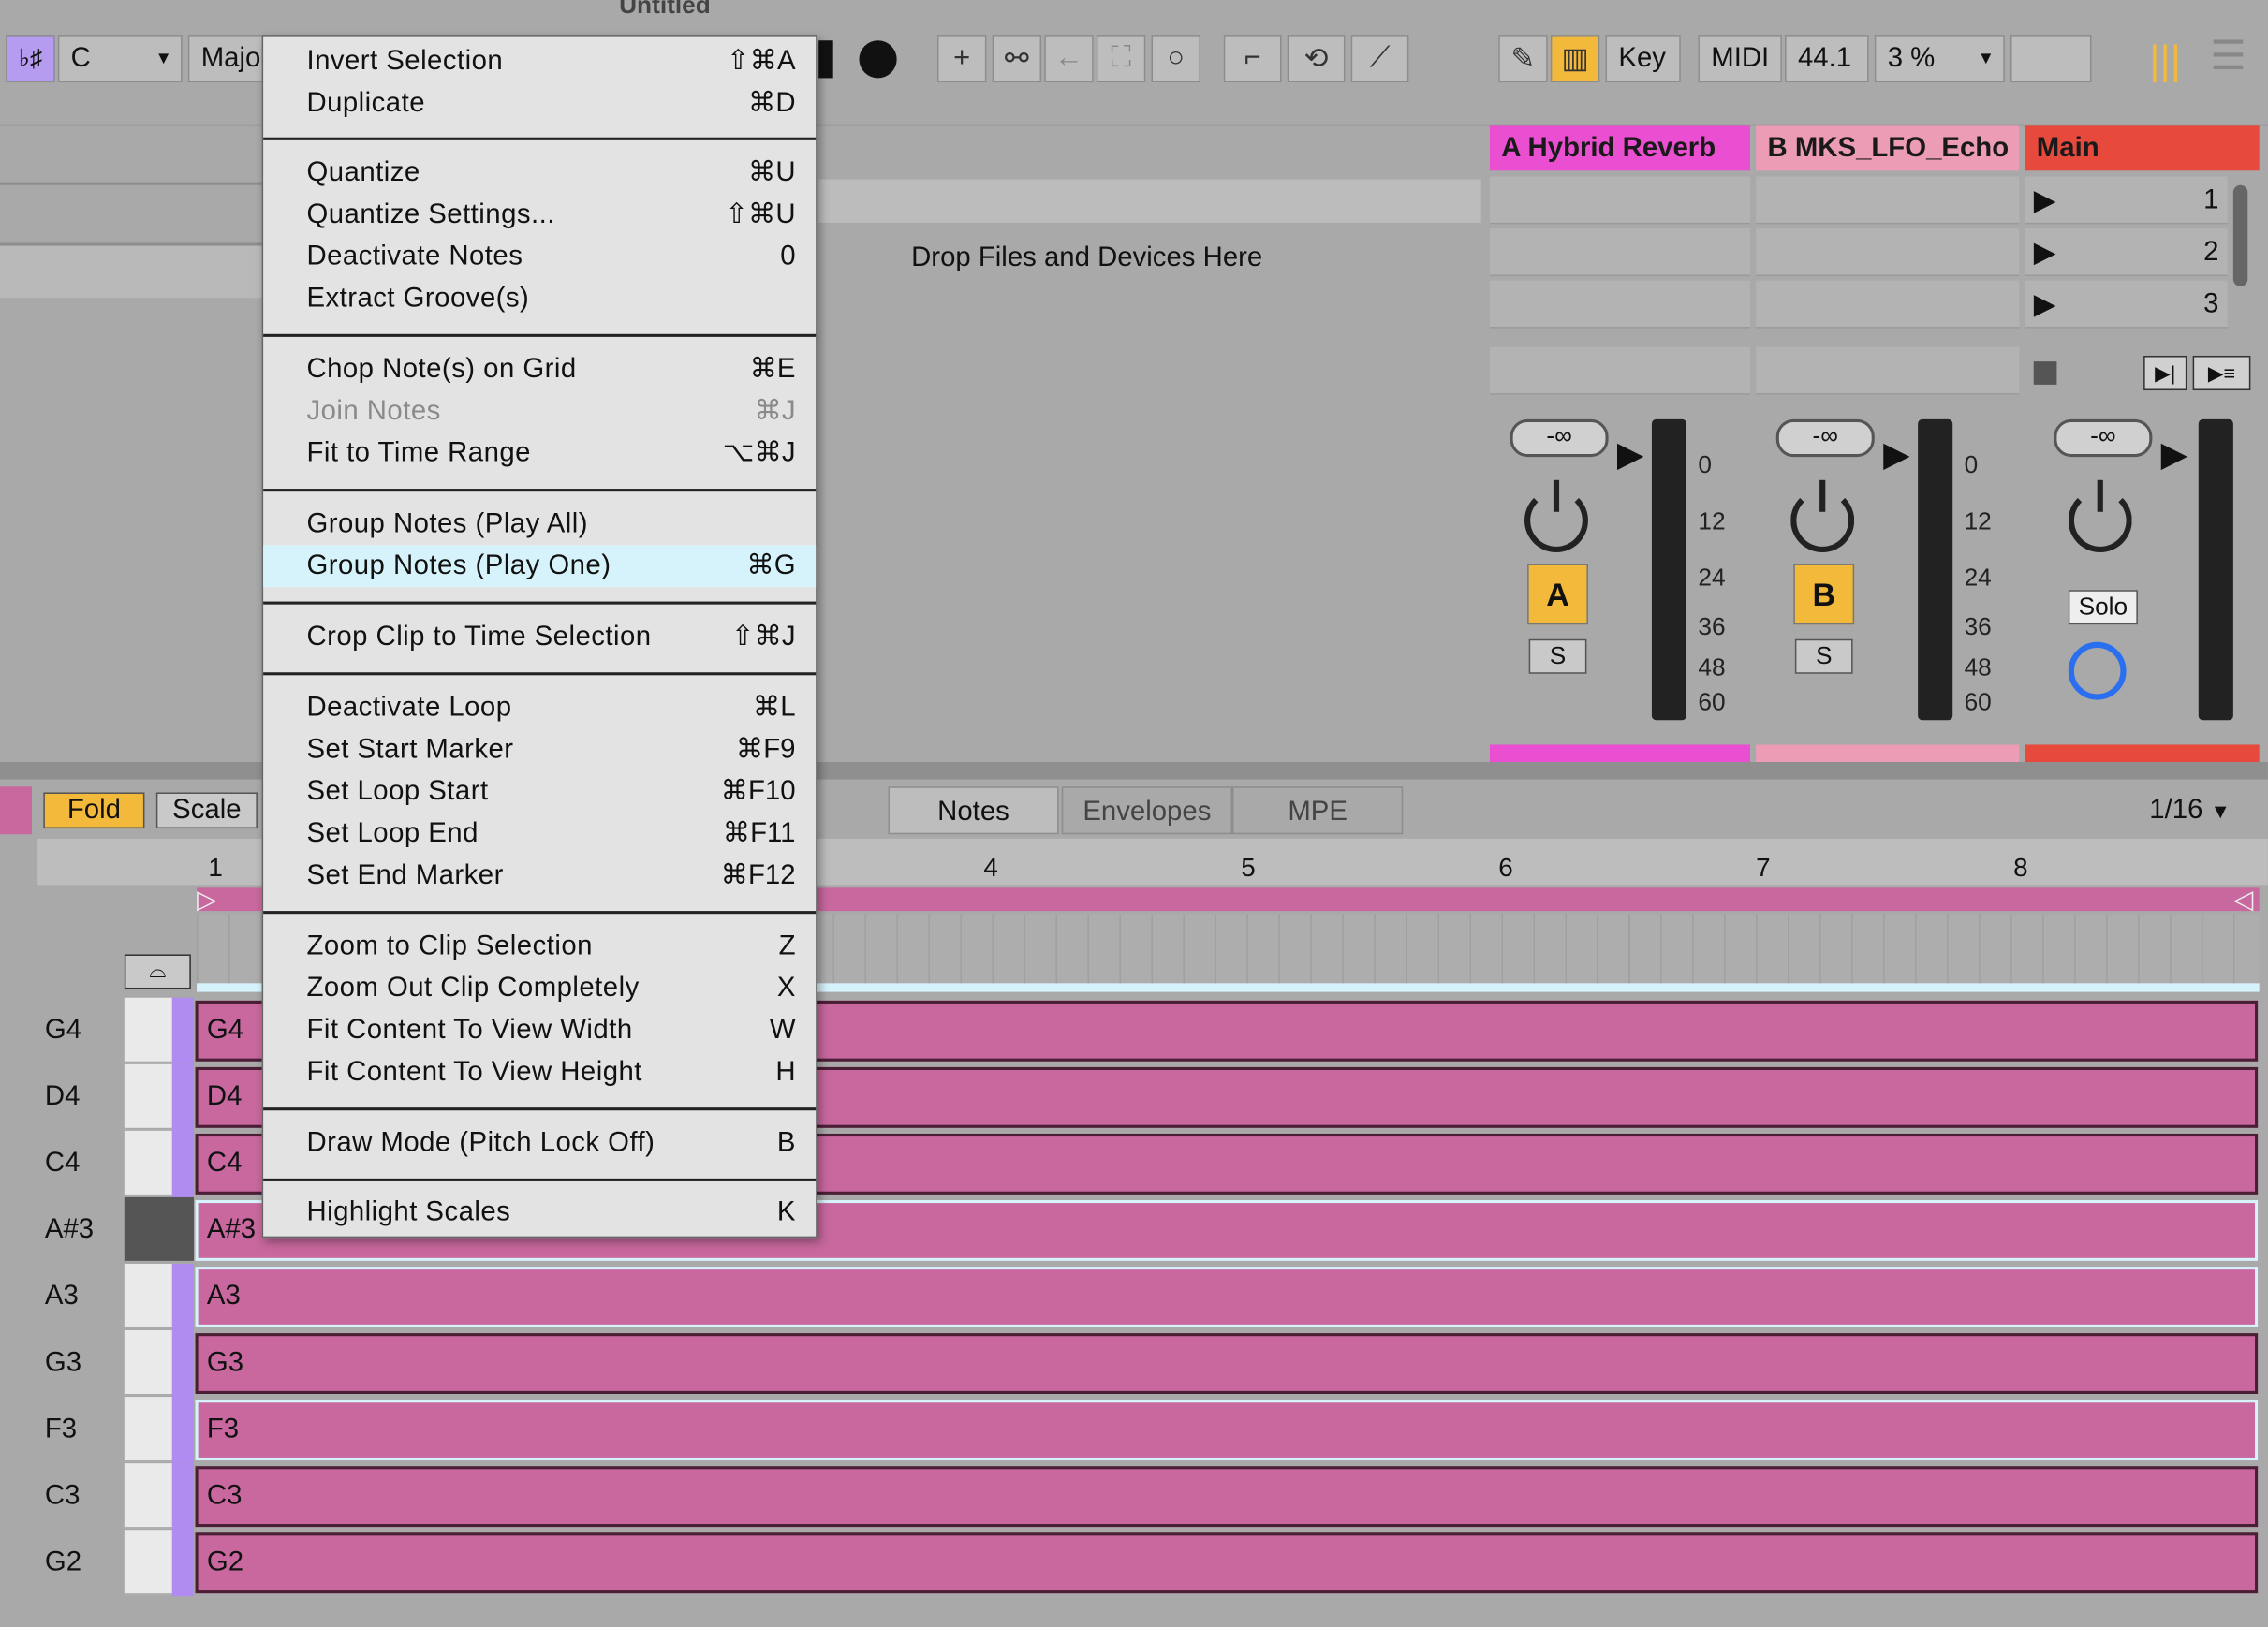 The height and width of the screenshot is (1627, 2268). Describe the element at coordinates (540, 257) in the screenshot. I see `menu-item-deactivate-notes: Deactivate Notes 0` at that location.